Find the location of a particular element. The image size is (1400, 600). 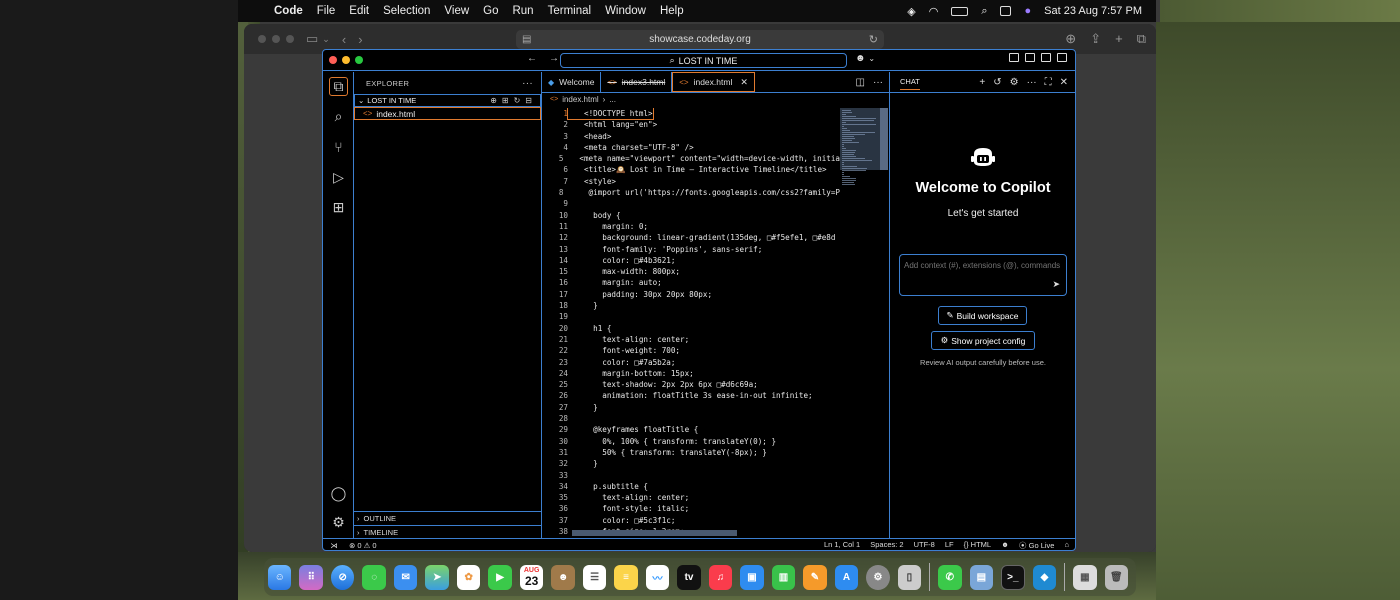

freeform-icon: 〰 is located at coordinates (657, 577).